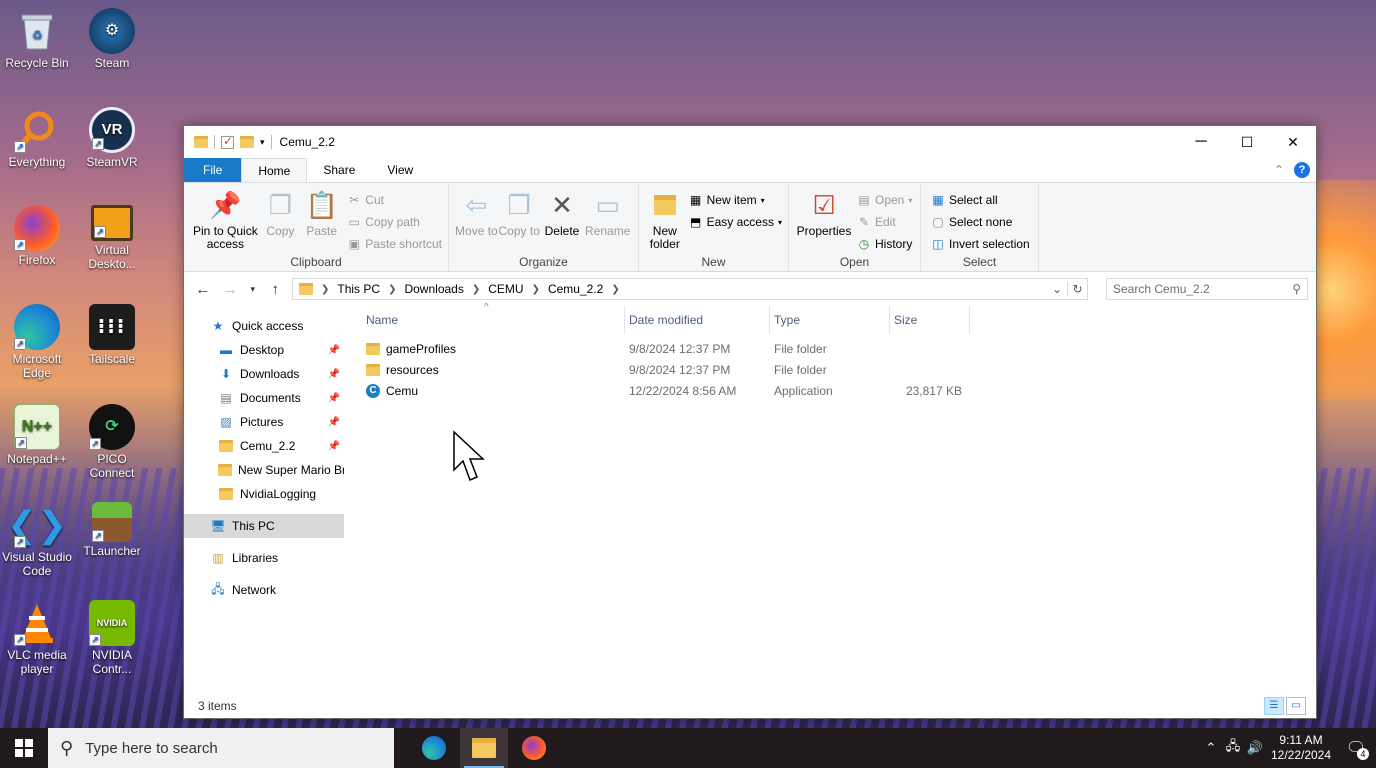 The height and width of the screenshot is (768, 1376). Describe the element at coordinates (1274, 706) in the screenshot. I see `details-view-icon: ☰` at that location.